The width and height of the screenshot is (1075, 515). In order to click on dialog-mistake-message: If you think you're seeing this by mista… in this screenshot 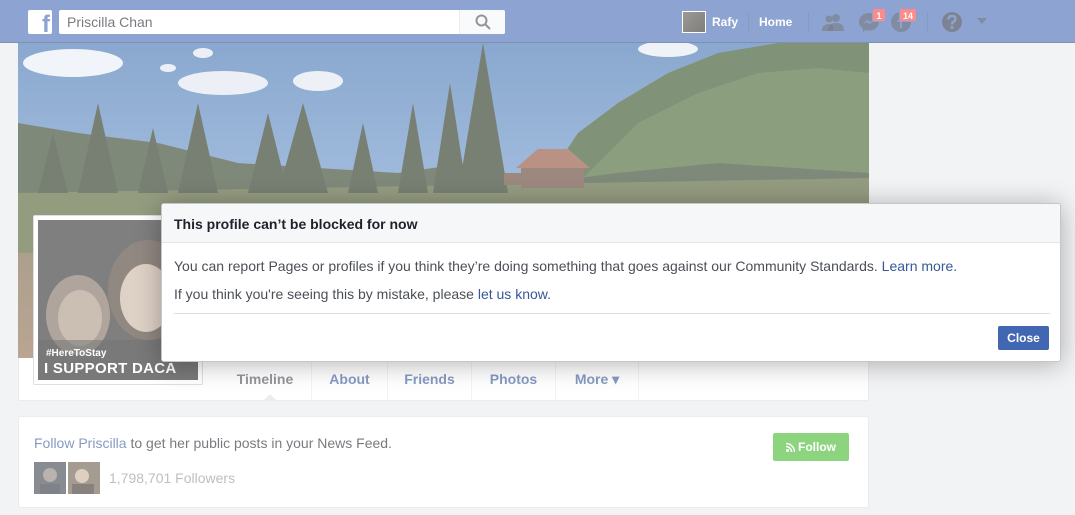, I will do `click(362, 294)`.